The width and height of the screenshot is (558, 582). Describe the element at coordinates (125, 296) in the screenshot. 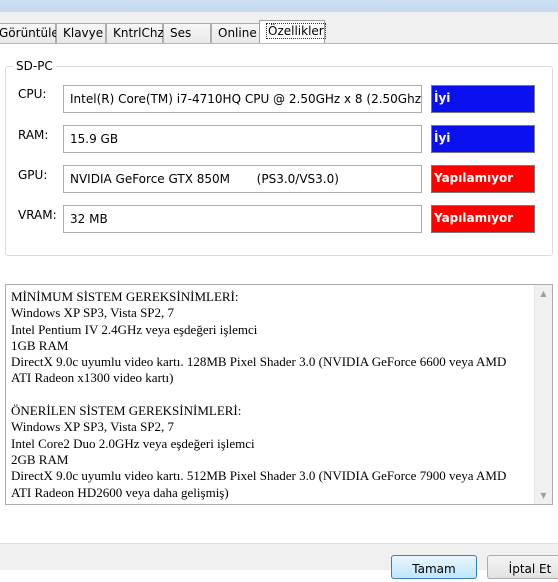

I see `requirements-line: MİNİMUM SİSTEM GEREKSİNİMLERİ:` at that location.